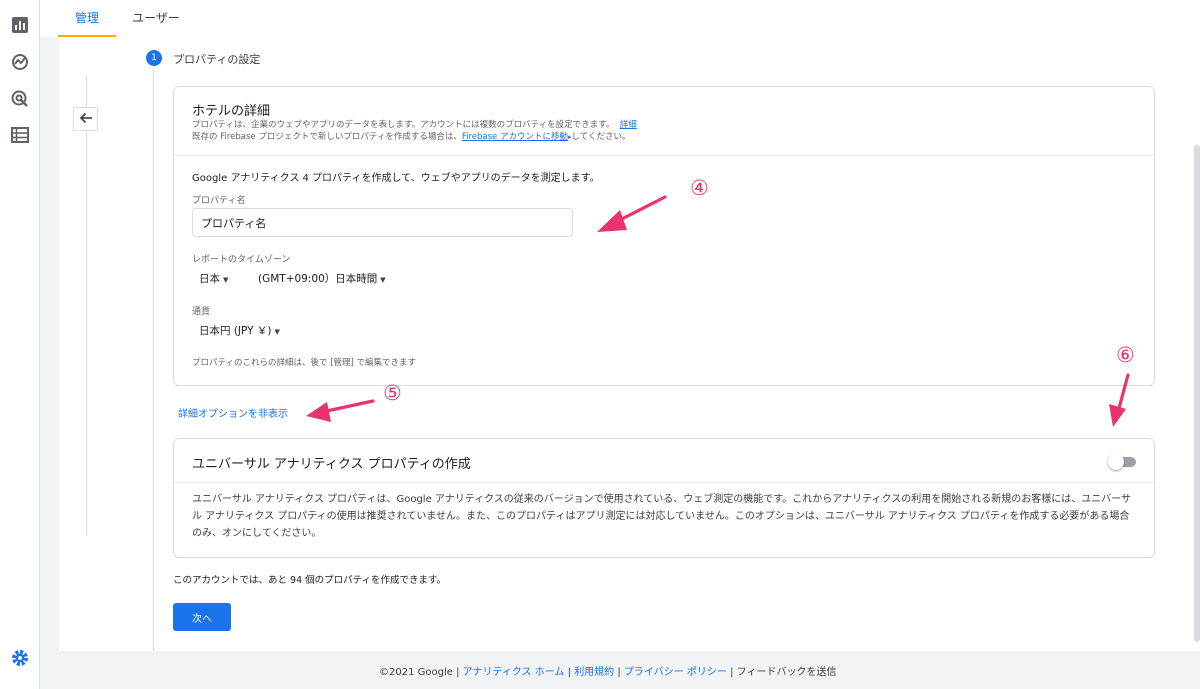 The width and height of the screenshot is (1200, 689). I want to click on scrollbar-thumb, so click(1197, 393).